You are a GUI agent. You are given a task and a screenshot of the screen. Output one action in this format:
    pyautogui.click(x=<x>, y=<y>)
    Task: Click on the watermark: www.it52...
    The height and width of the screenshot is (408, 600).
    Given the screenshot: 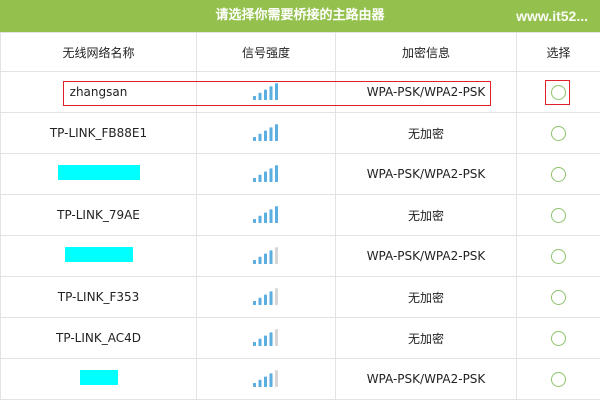 What is the action you would take?
    pyautogui.click(x=552, y=16)
    